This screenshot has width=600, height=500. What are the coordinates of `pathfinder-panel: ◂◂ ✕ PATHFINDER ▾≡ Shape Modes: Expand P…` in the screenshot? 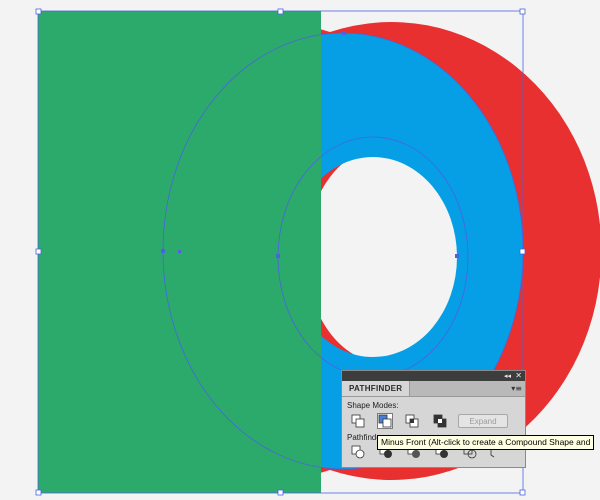 It's located at (433, 419).